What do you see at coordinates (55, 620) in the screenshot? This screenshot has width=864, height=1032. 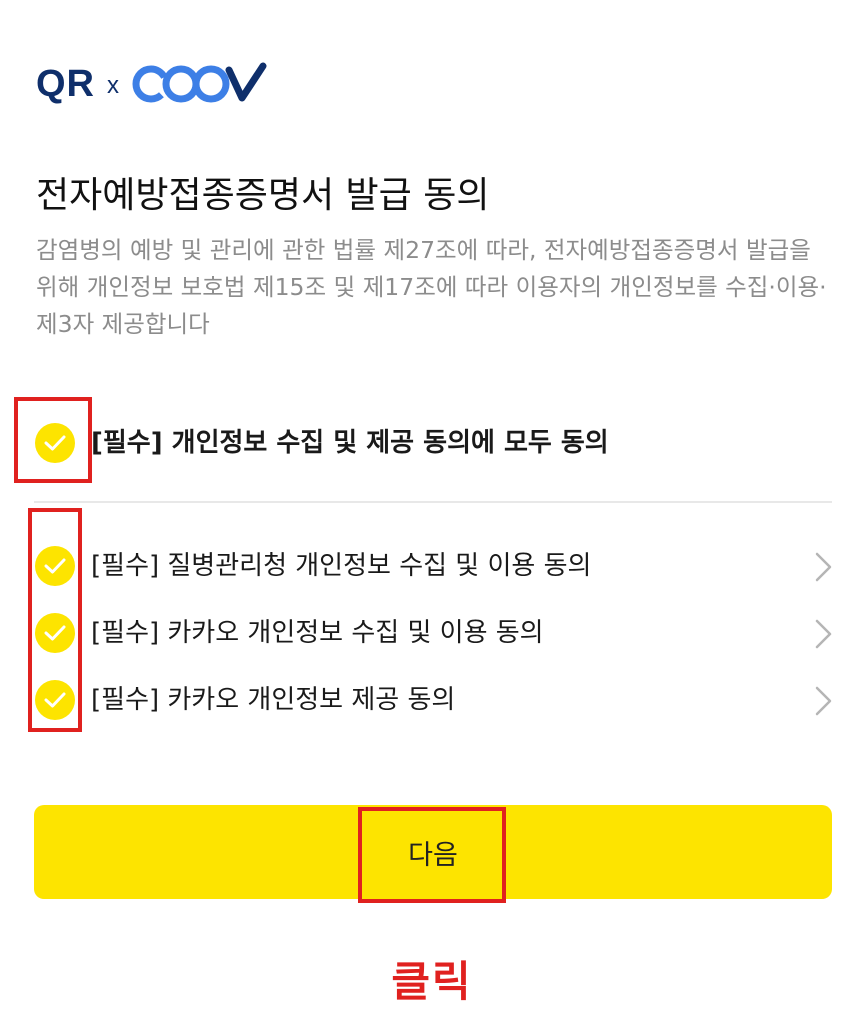 I see `annotation-box-consent-items` at bounding box center [55, 620].